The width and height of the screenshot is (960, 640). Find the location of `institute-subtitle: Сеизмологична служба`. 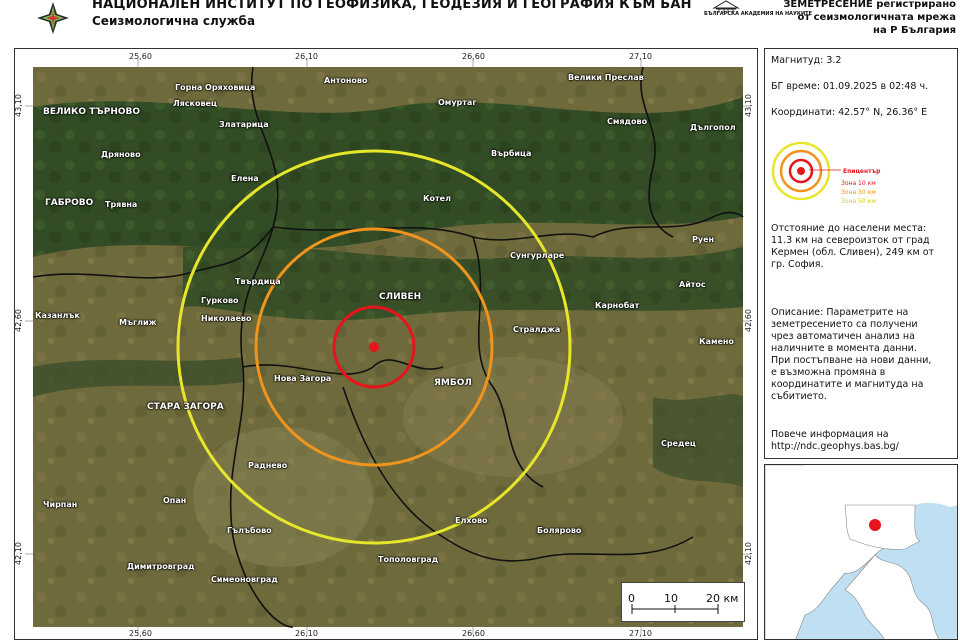

institute-subtitle: Сеизмологична служба is located at coordinates (174, 21).